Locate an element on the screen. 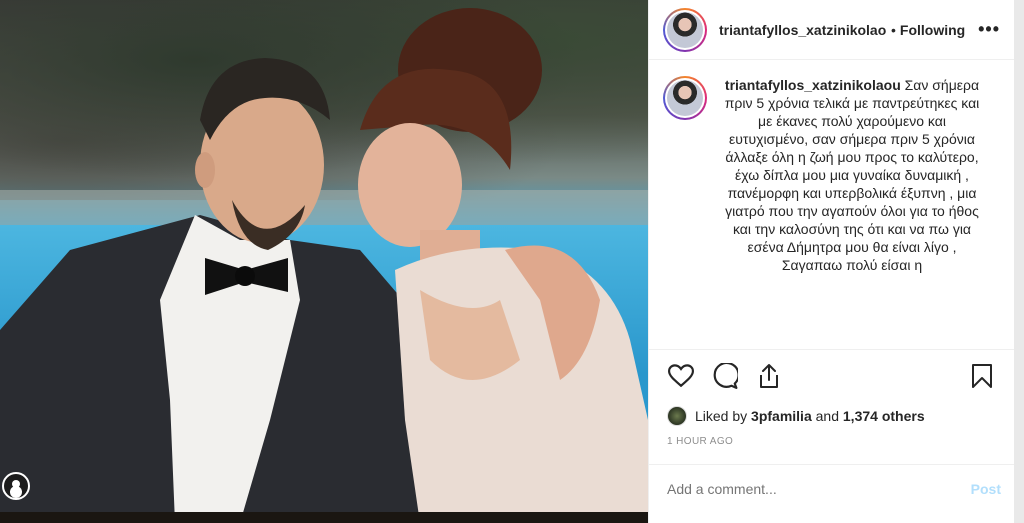 The image size is (1024, 523). caption-avatar is located at coordinates (685, 98).